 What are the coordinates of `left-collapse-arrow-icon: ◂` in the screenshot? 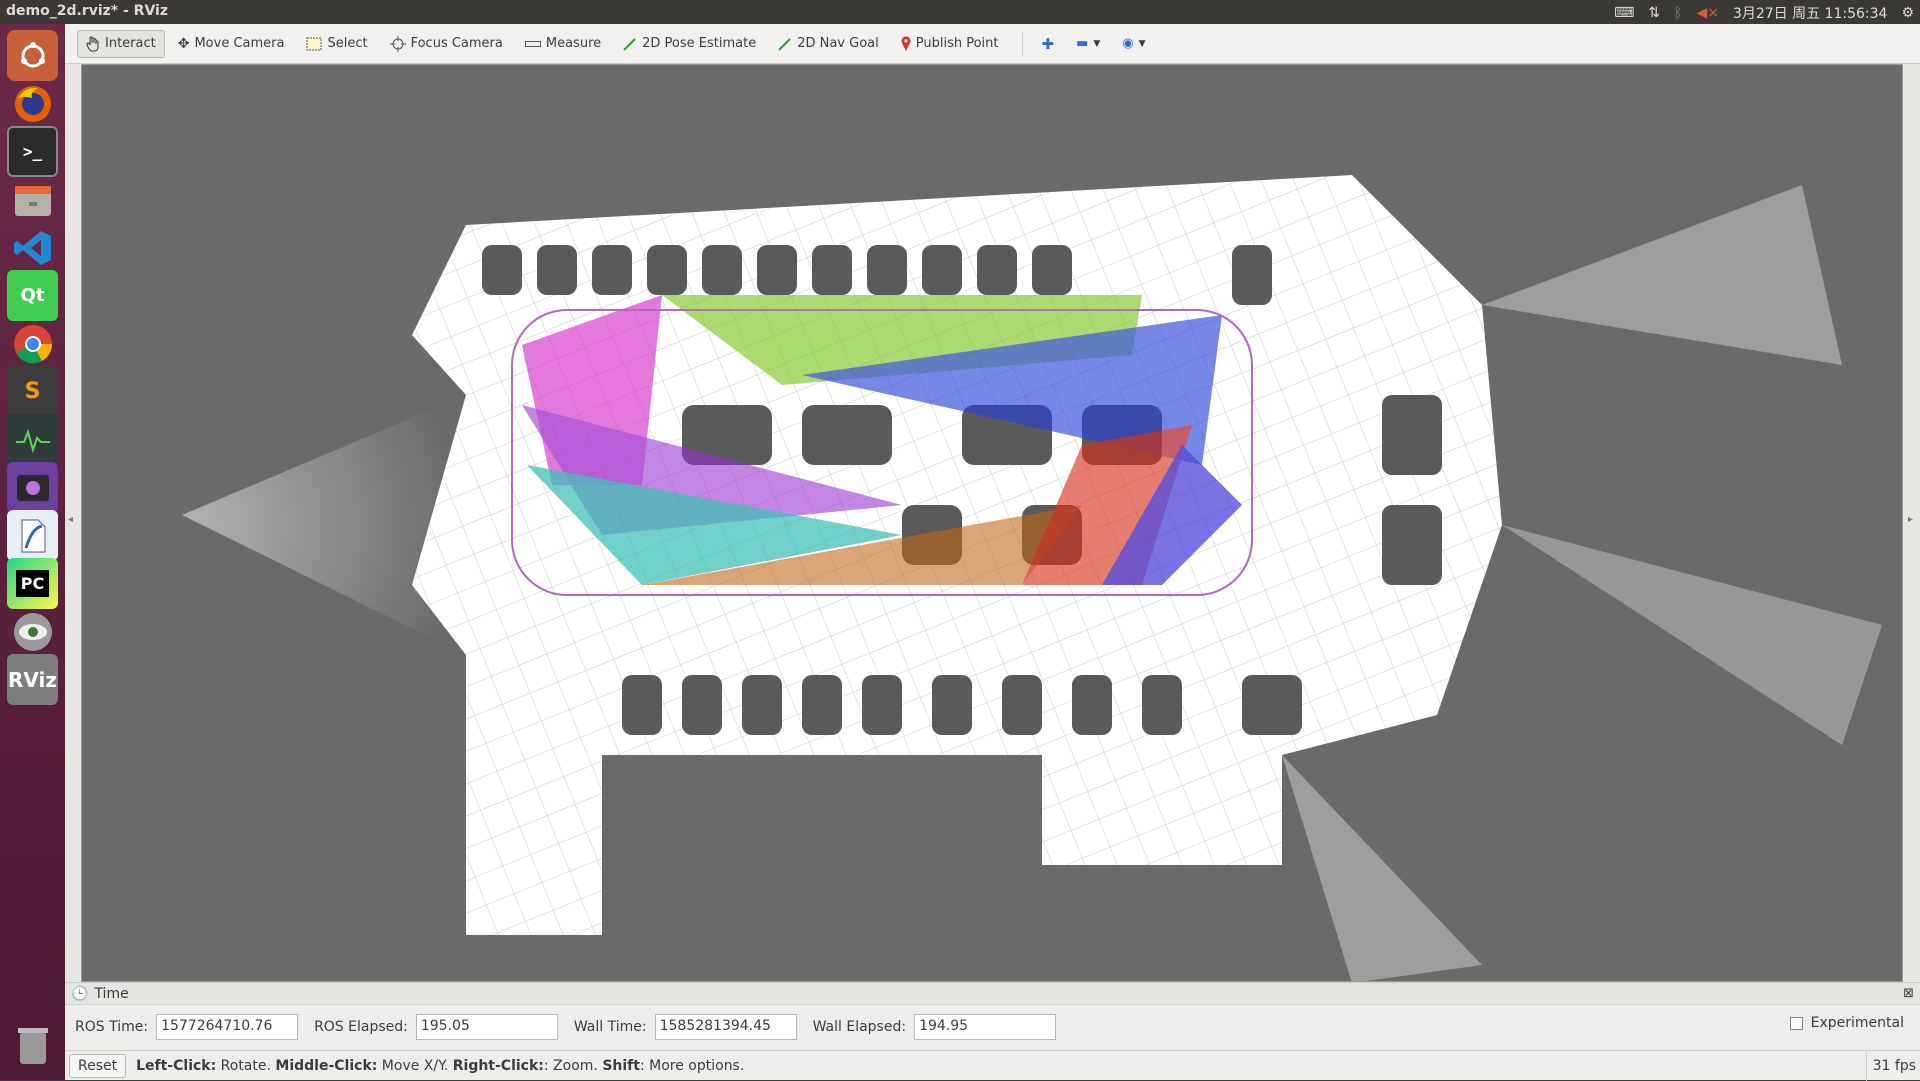 It's located at (73, 519).